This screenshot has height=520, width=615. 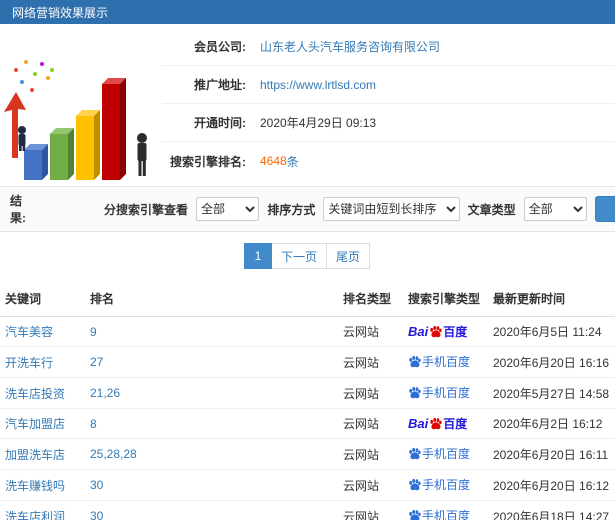 What do you see at coordinates (388, 123) in the screenshot?
I see `info-row-open-time: 开通时间: 2020年4月29日 09:13` at bounding box center [388, 123].